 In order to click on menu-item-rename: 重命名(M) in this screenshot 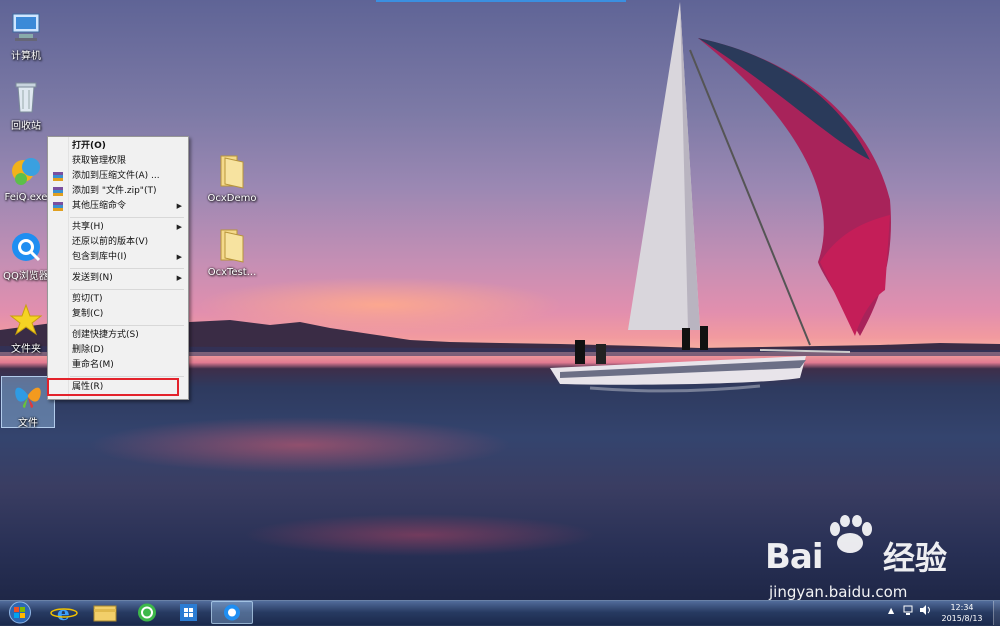, I will do `click(118, 365)`.